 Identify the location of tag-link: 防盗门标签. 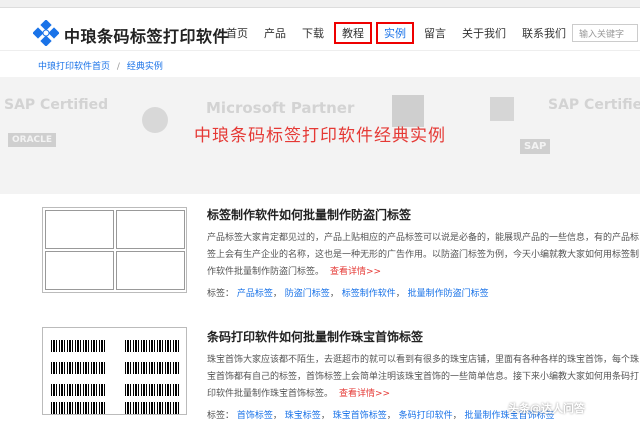
(307, 294).